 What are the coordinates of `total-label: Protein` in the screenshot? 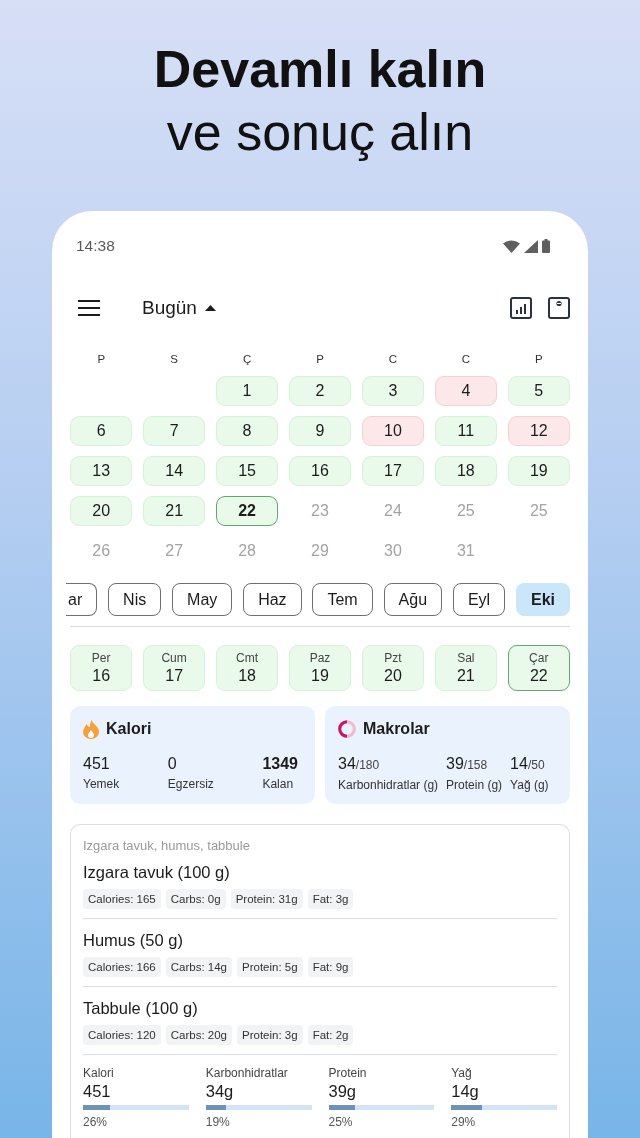 It's located at (348, 1073).